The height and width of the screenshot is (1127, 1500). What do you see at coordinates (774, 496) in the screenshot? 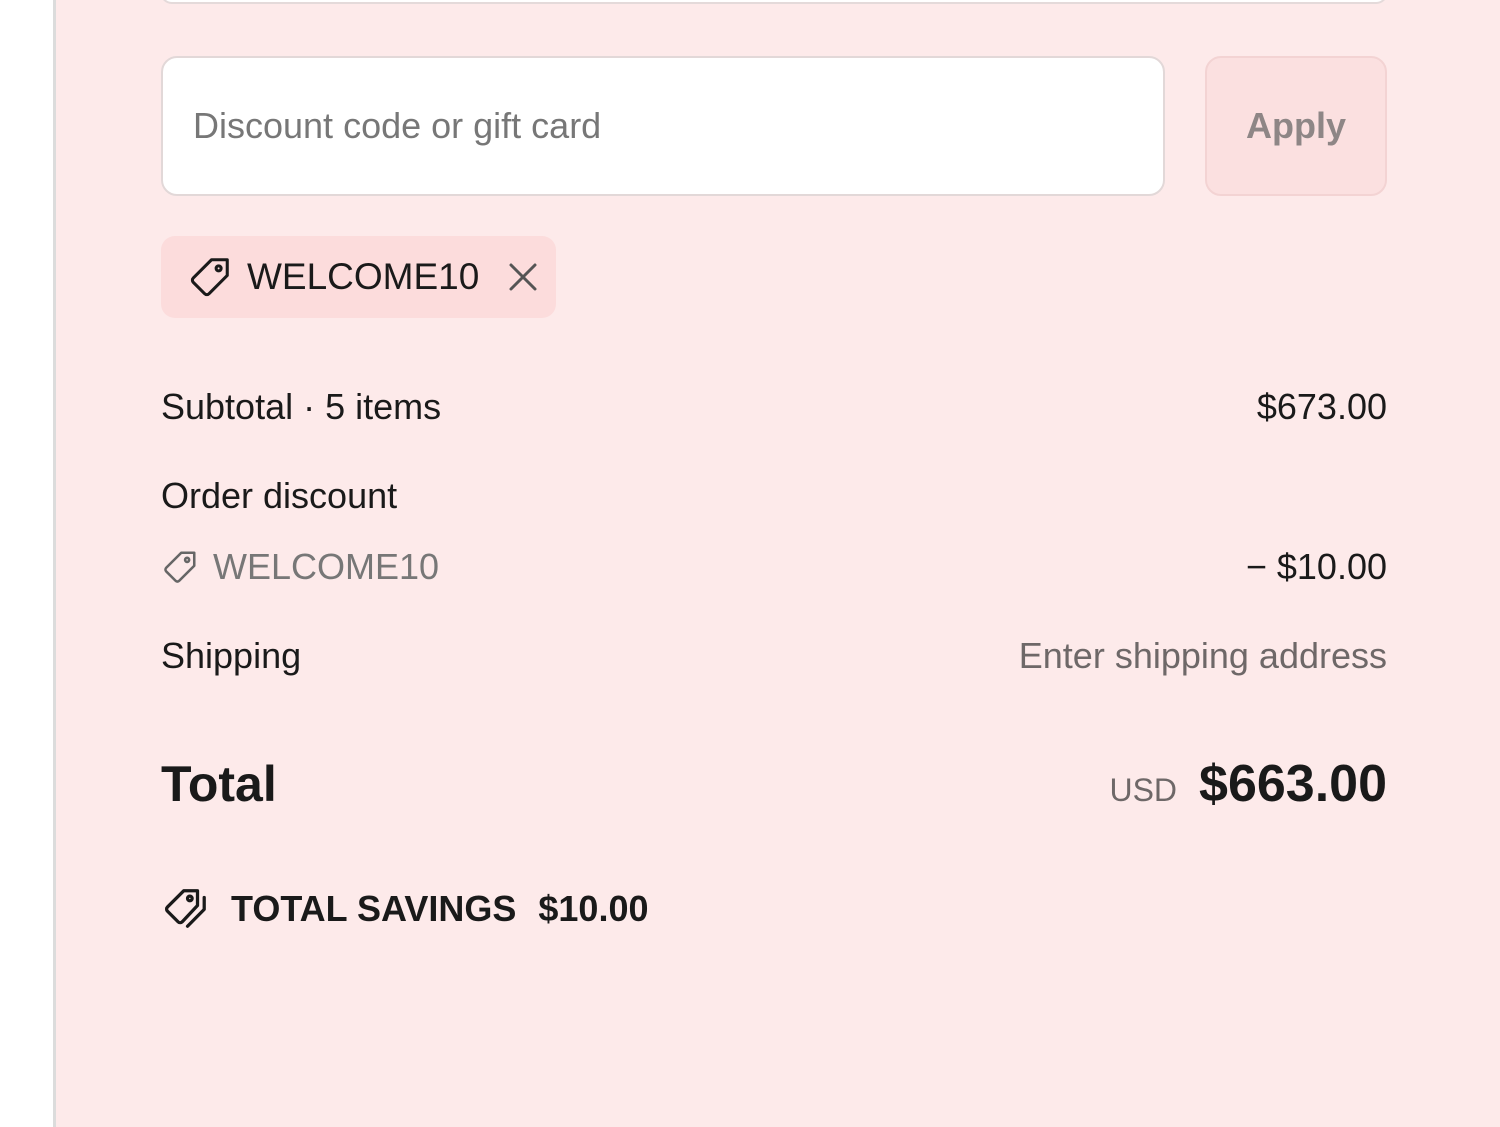
I see `order-discount-row: Order discount` at bounding box center [774, 496].